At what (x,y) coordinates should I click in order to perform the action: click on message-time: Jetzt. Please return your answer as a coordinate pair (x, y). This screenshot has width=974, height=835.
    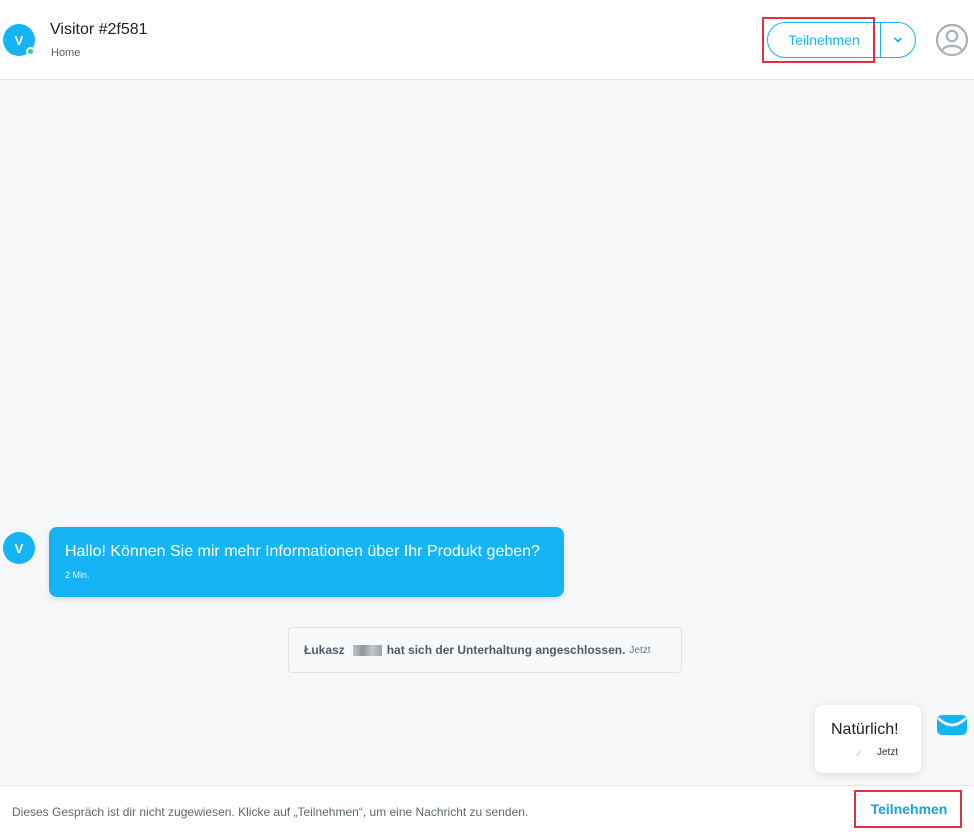
    Looking at the image, I should click on (888, 752).